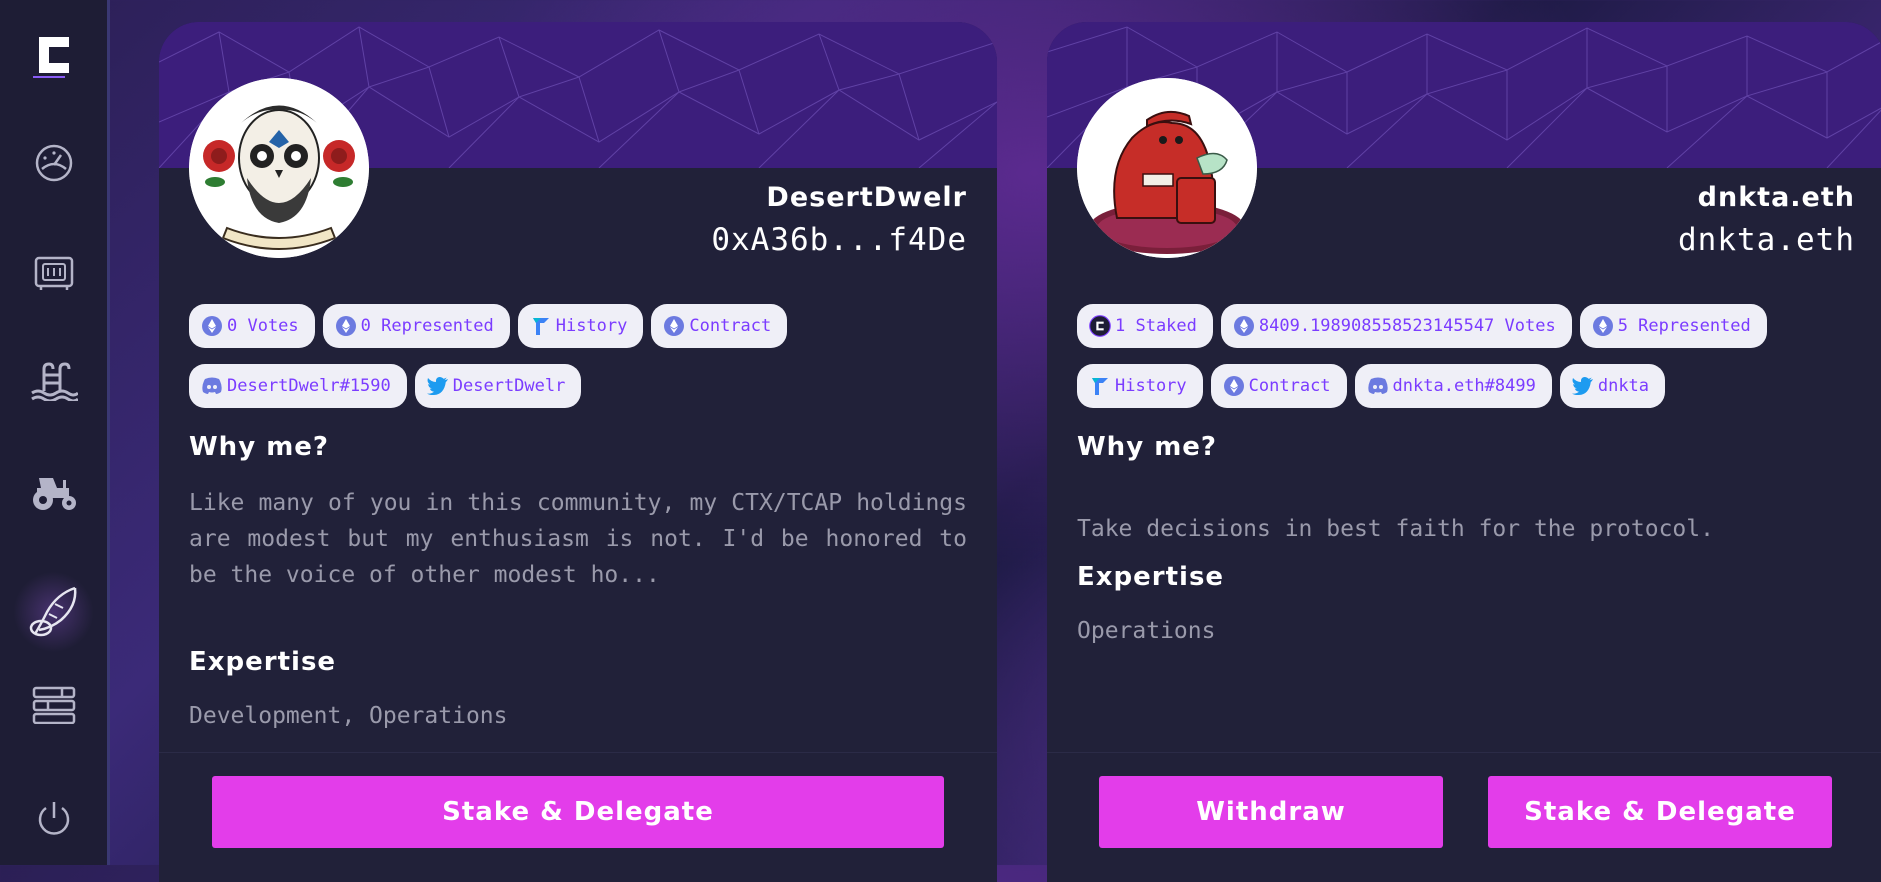 This screenshot has height=882, width=1881. Describe the element at coordinates (1100, 326) in the screenshot. I see `ctx-icon` at that location.